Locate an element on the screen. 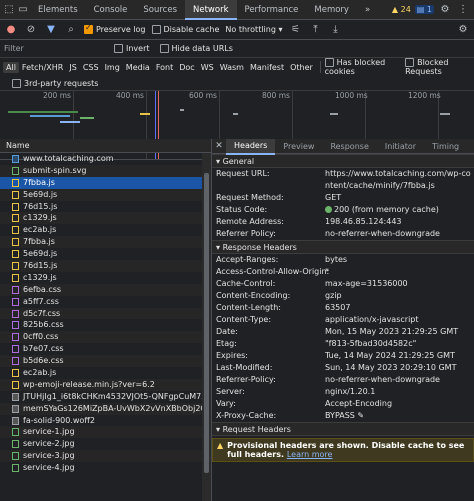  chevron-down-icon: ▾ is located at coordinates (280, 29).